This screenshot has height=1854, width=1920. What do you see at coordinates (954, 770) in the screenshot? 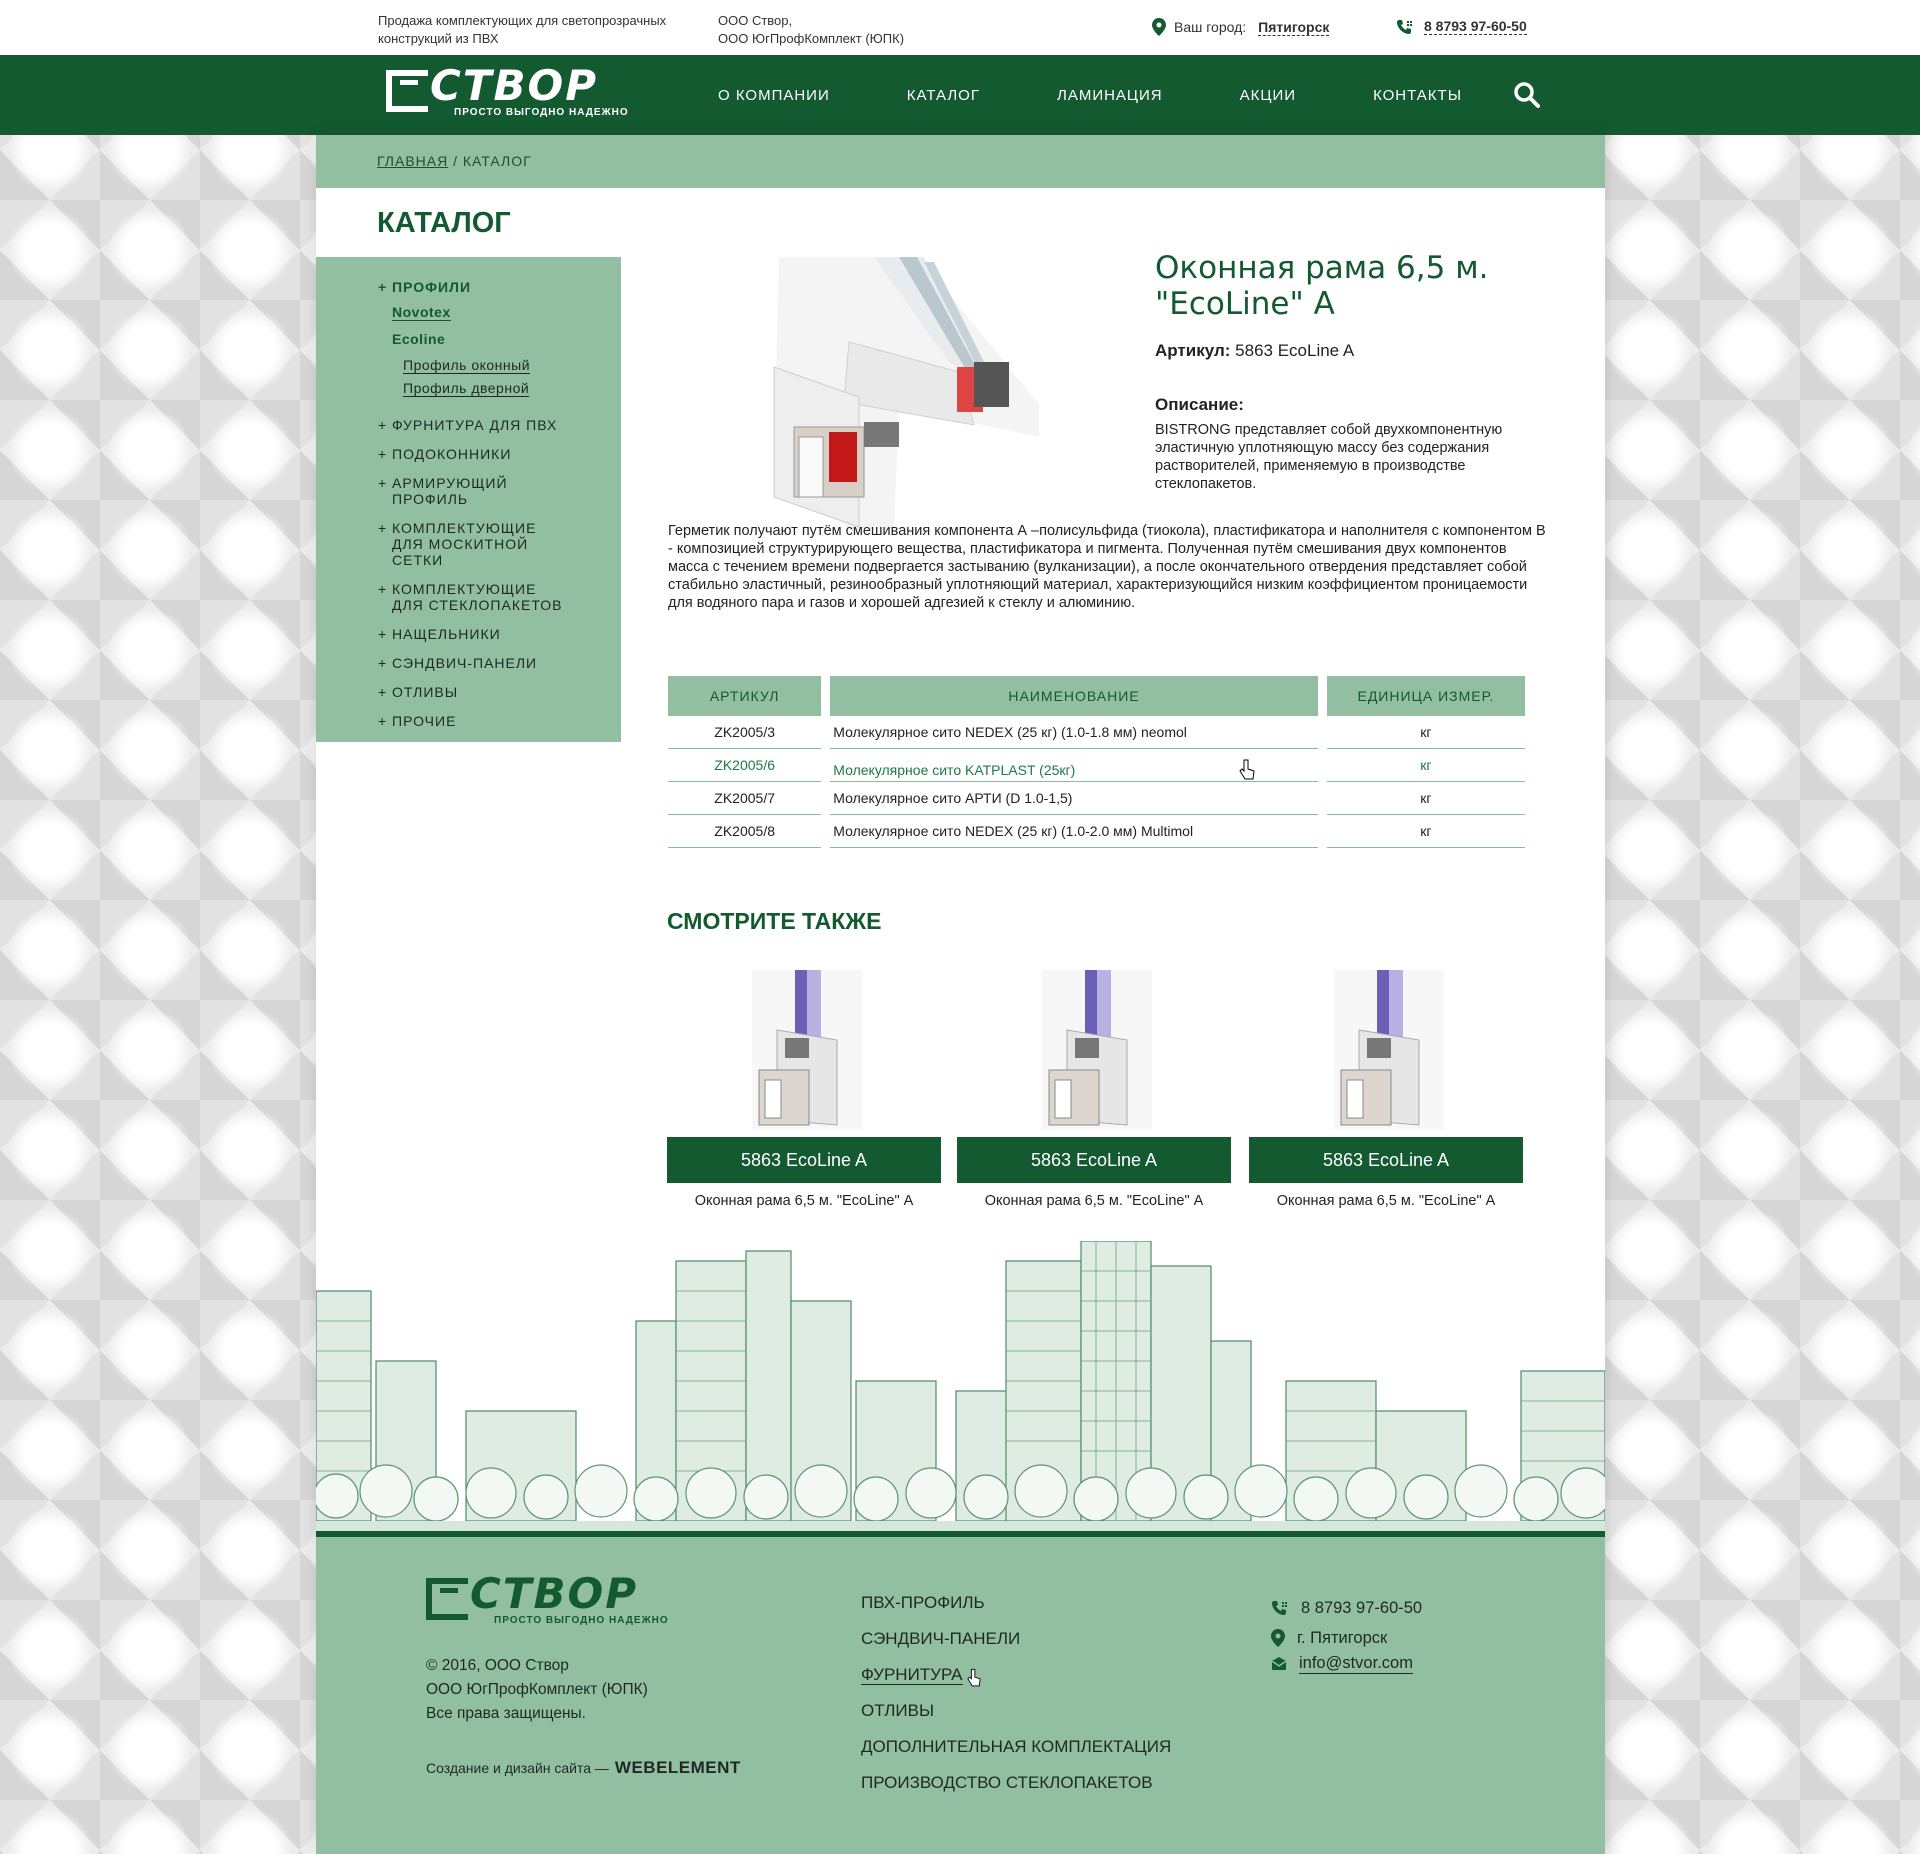
I see `cell-name-text: Молекулярное сито KATPLAST (25кг)` at bounding box center [954, 770].